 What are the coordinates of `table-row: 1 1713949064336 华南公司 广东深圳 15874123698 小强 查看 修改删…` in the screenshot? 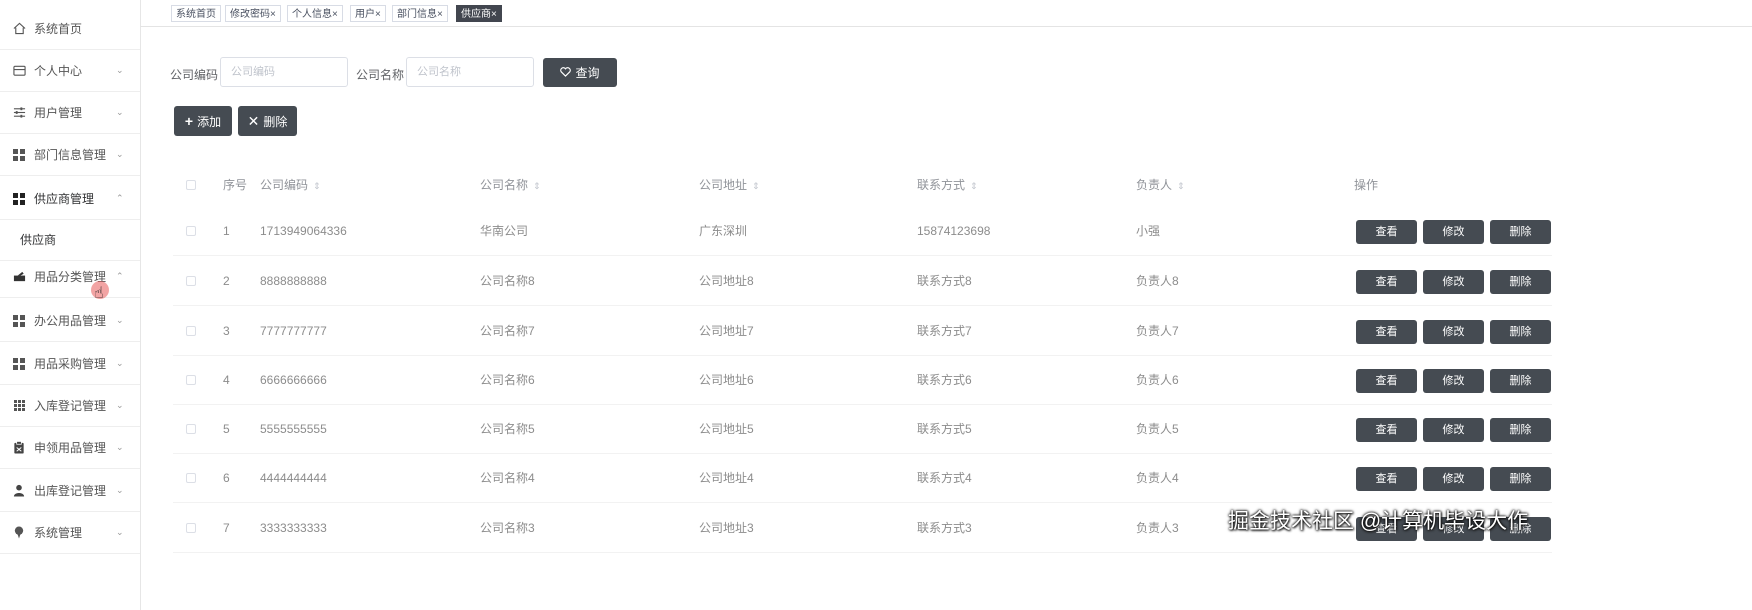 It's located at (862, 231).